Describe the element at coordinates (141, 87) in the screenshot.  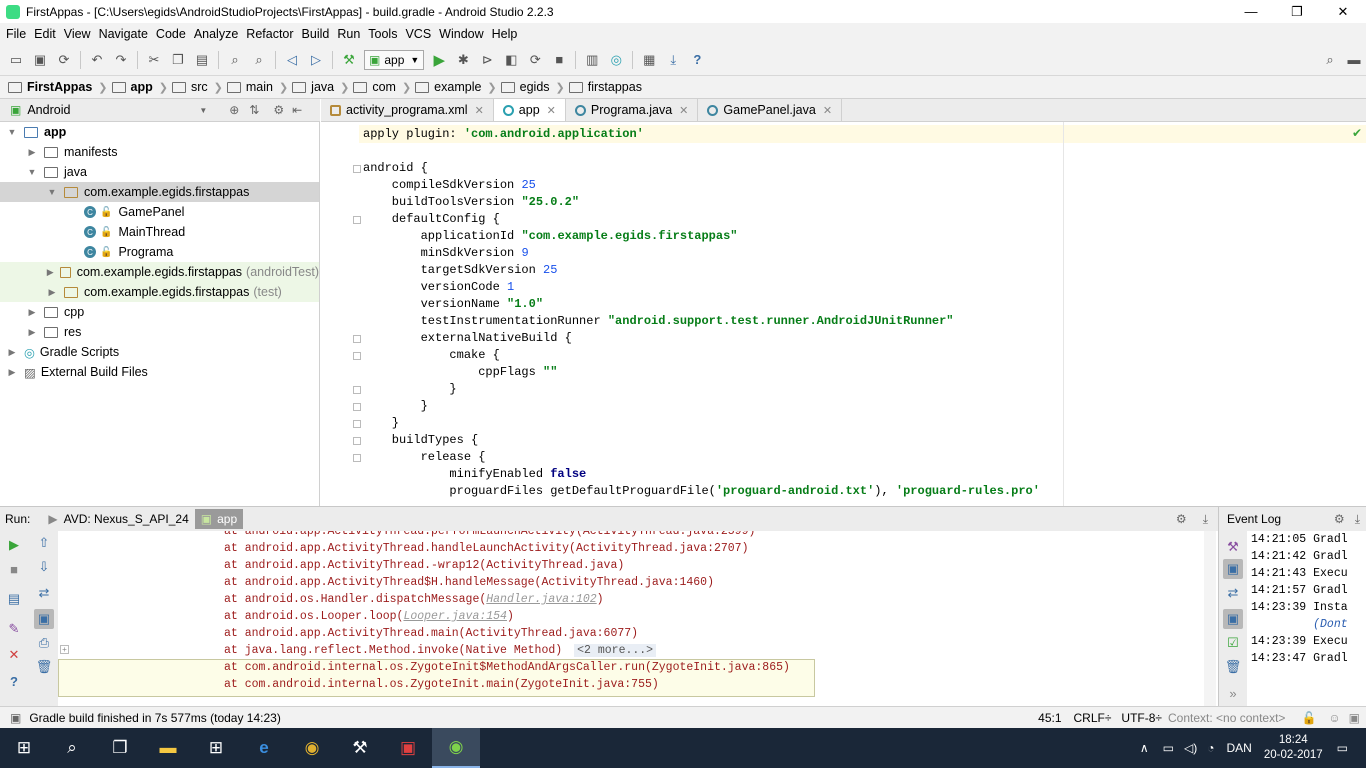
I see `breadcrumb-item-app: app ❯` at that location.